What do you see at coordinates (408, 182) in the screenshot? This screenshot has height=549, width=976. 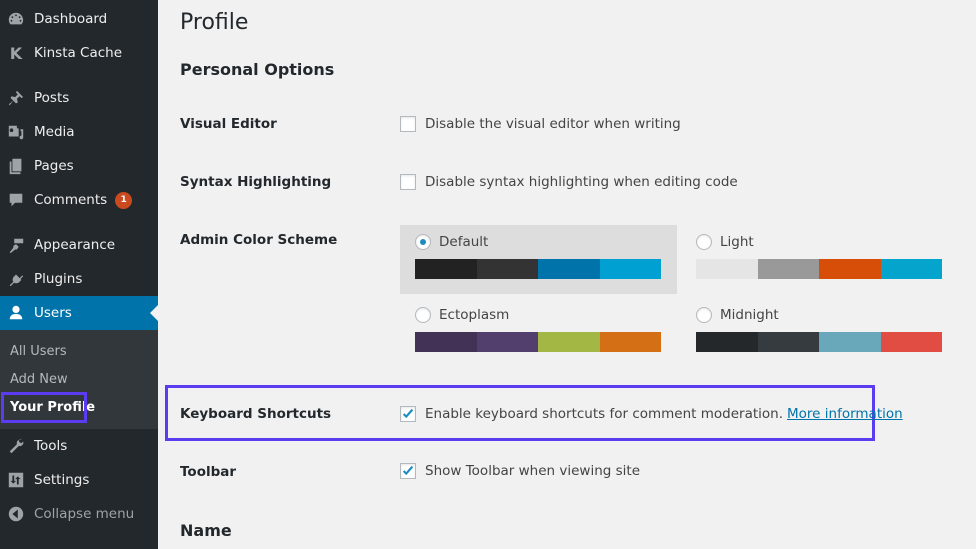 I see `syntax-highlighting-checkbox` at bounding box center [408, 182].